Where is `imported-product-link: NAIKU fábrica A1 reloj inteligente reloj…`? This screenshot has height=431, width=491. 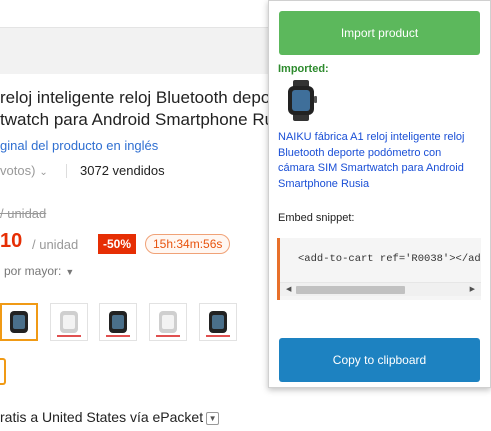 imported-product-link: NAIKU fábrica A1 reloj inteligente reloj… is located at coordinates (378, 161).